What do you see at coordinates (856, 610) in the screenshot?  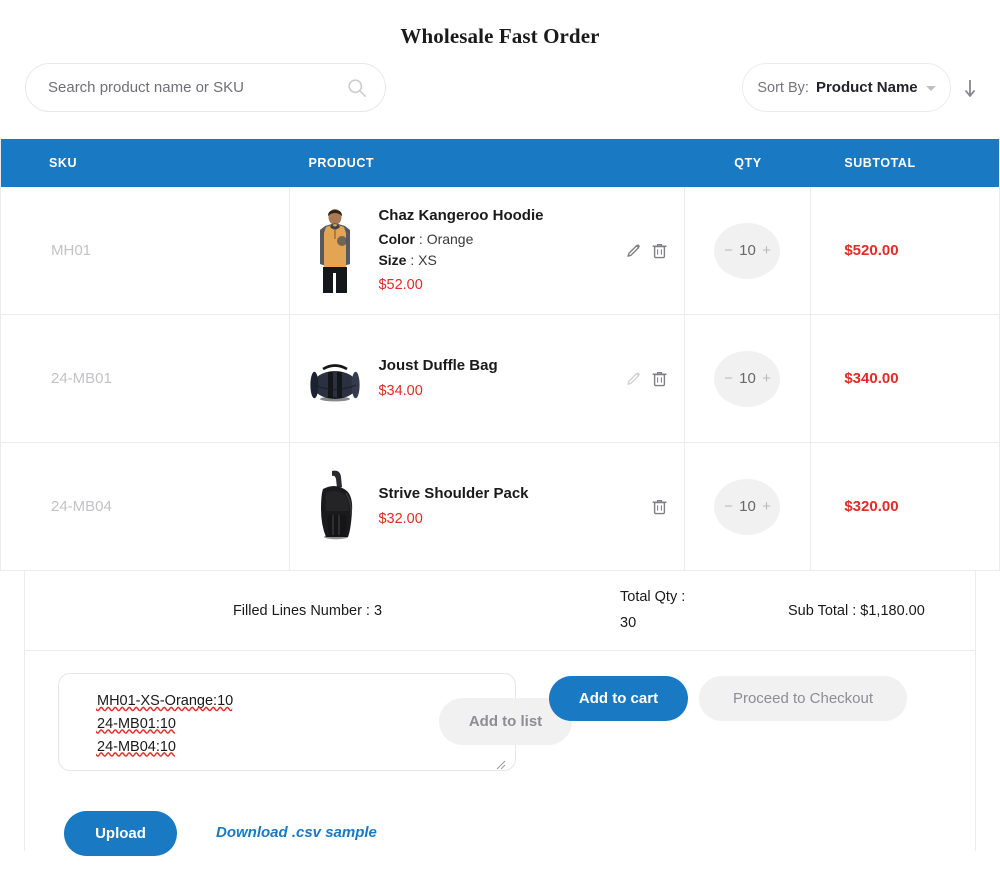 I see `sub-total: Sub Total : $1,180.00` at bounding box center [856, 610].